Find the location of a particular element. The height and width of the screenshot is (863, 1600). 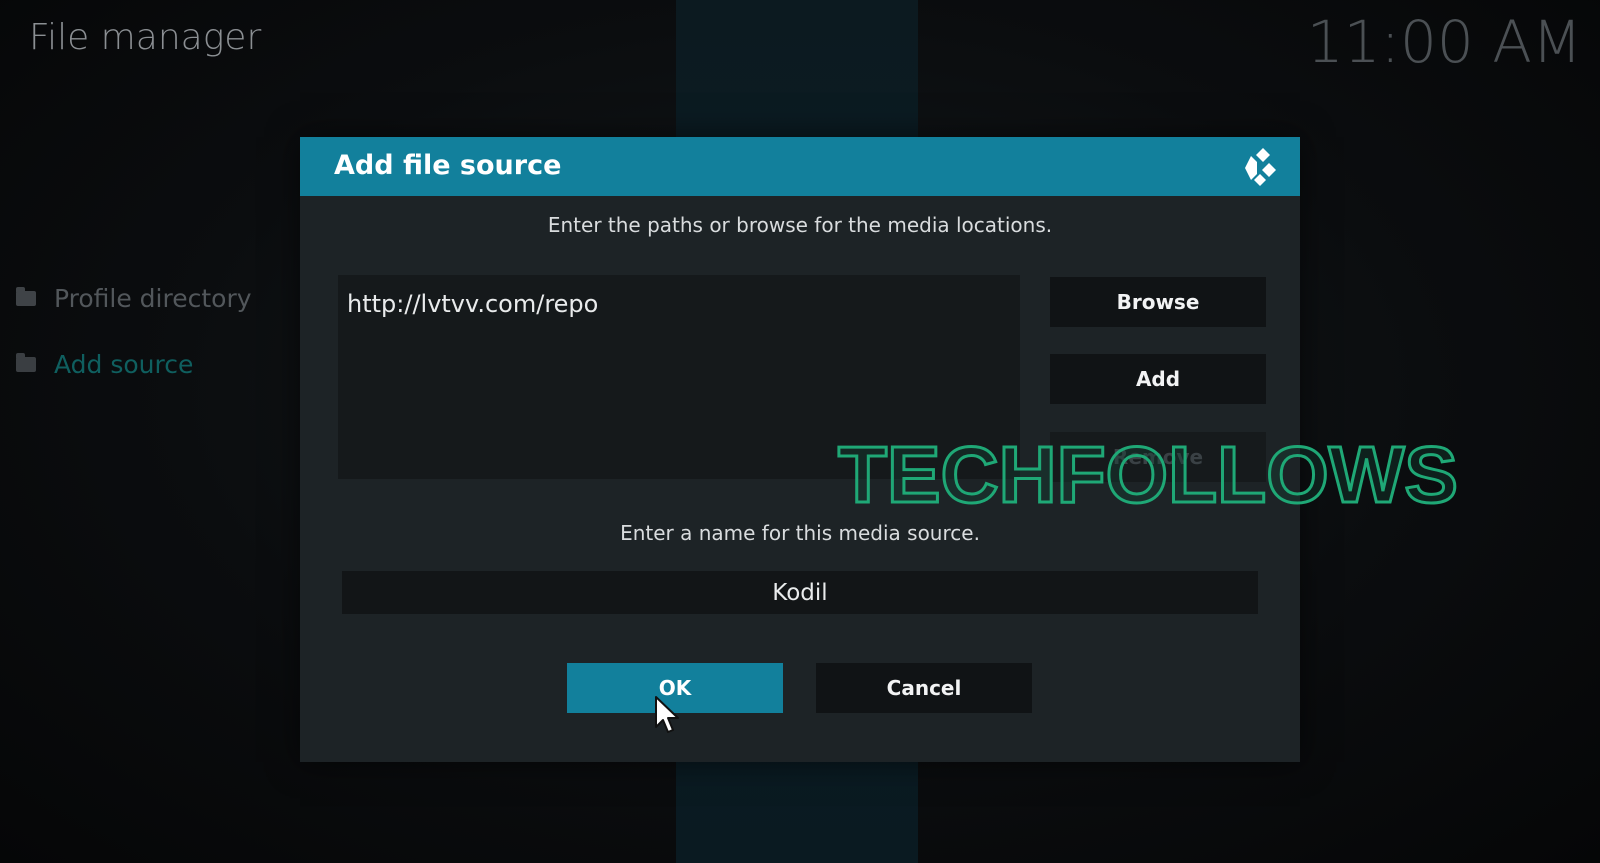

cancel-button: Cancel is located at coordinates (924, 688).